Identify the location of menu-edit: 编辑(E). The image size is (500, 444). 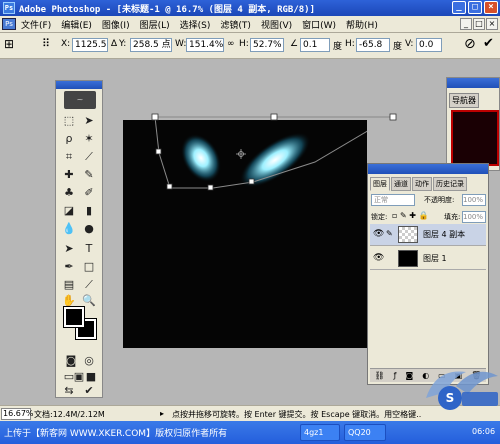
(76, 24).